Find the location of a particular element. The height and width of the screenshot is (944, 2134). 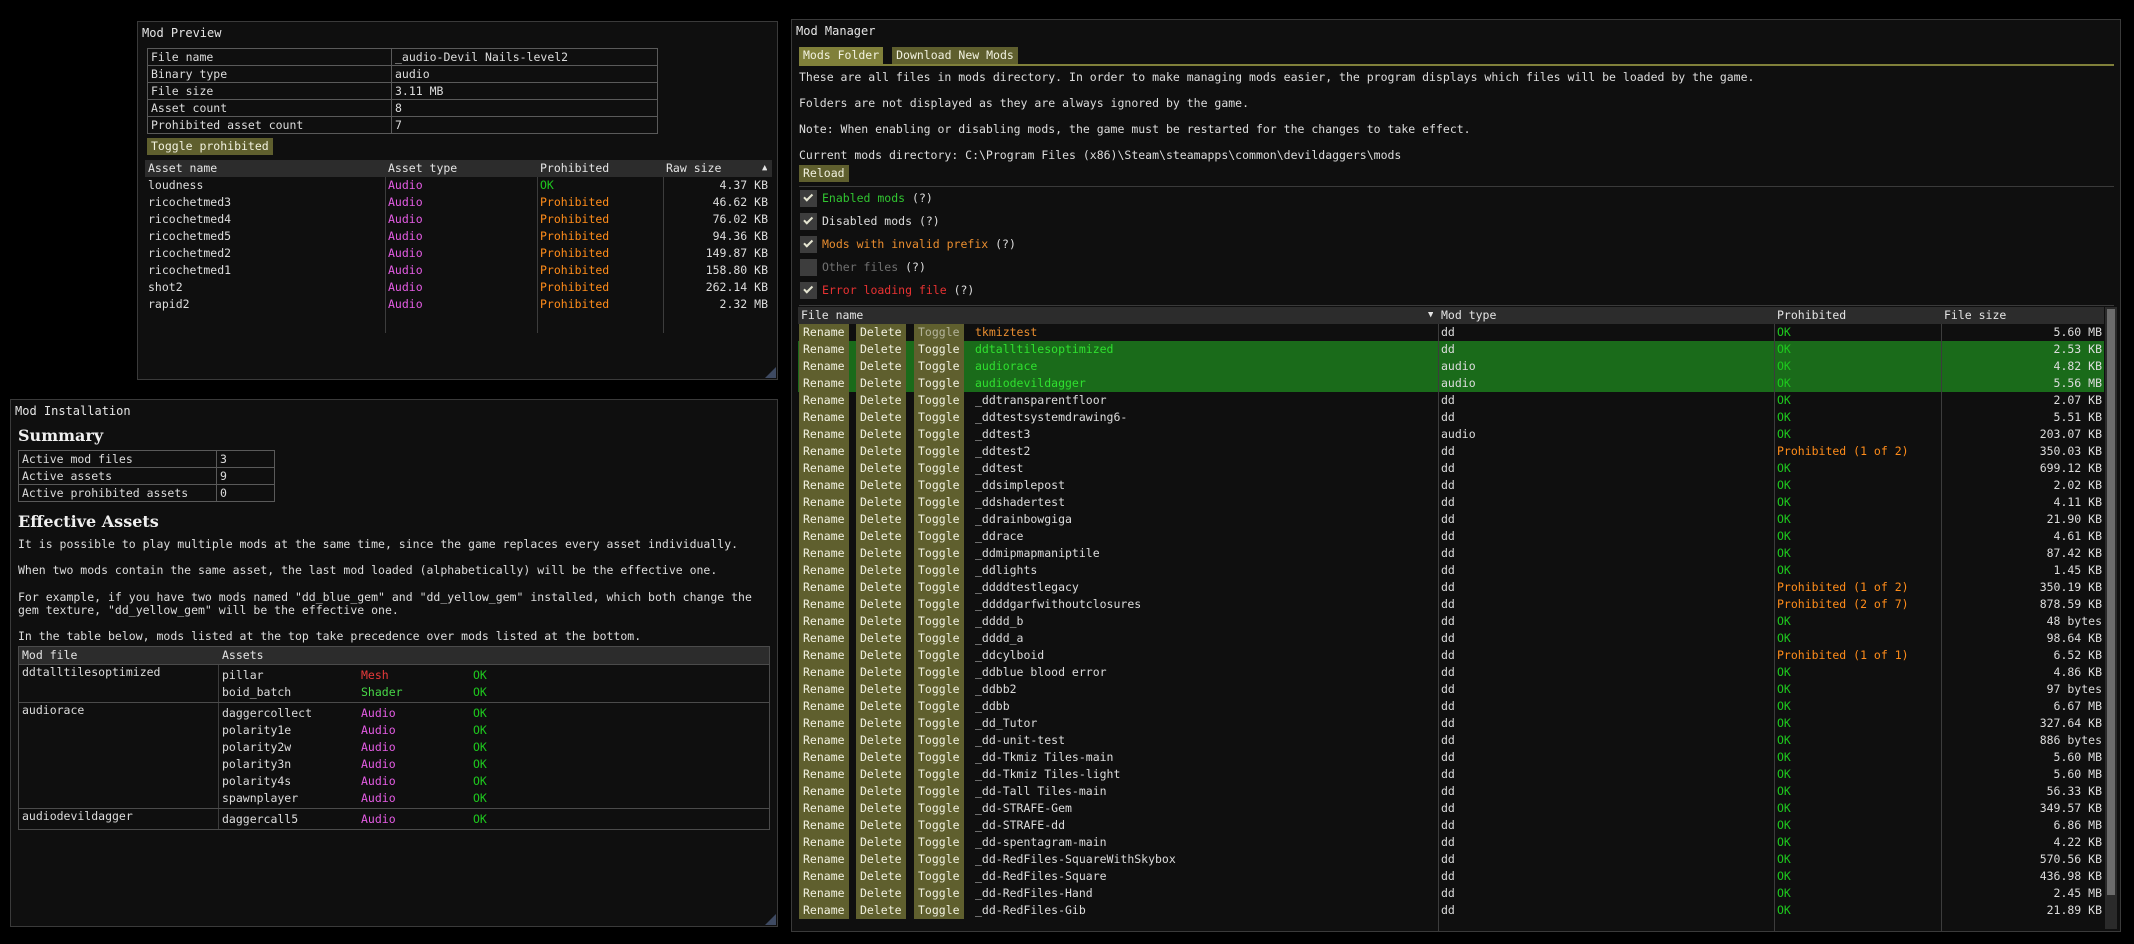

mod-row: Rename Delete Toggle _dddd_b dd OK 48 bytes is located at coordinates (1451, 621).